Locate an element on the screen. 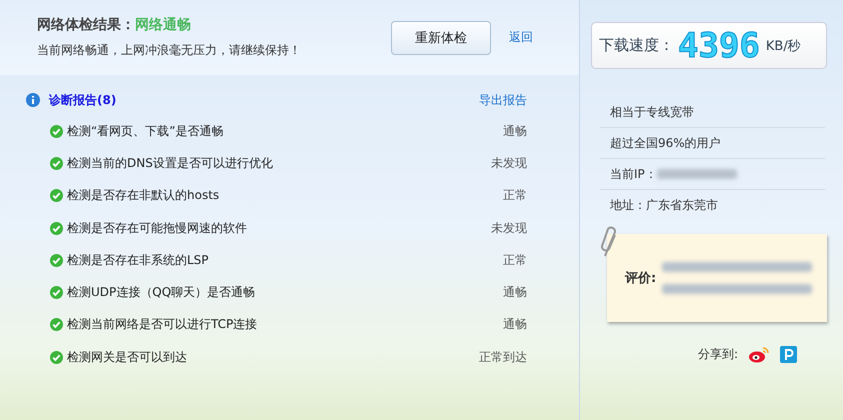  speed-unit: KB/秒 is located at coordinates (783, 46).